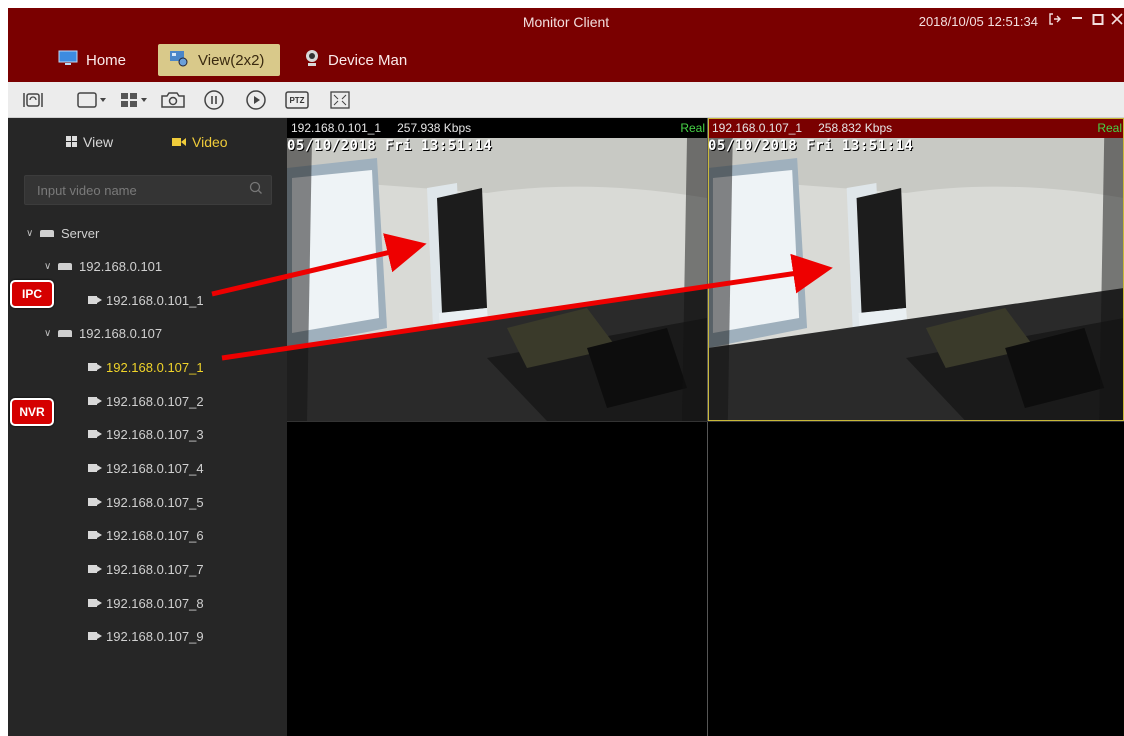 The image size is (1124, 736). Describe the element at coordinates (256, 100) in the screenshot. I see `play-icon` at that location.